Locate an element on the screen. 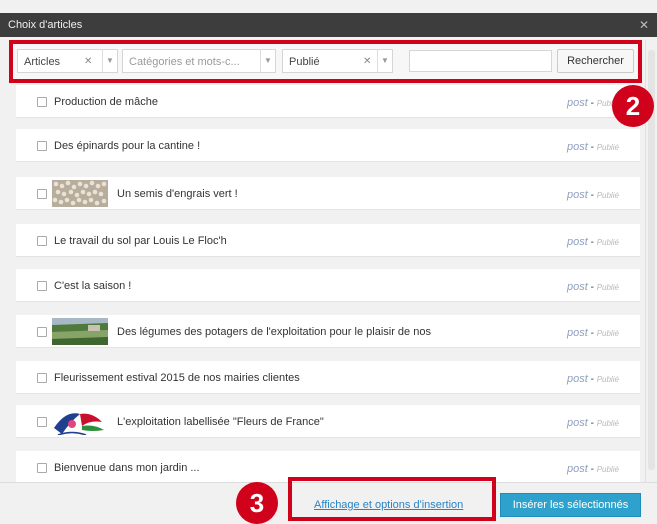  seeds-thumbnail is located at coordinates (80, 193).